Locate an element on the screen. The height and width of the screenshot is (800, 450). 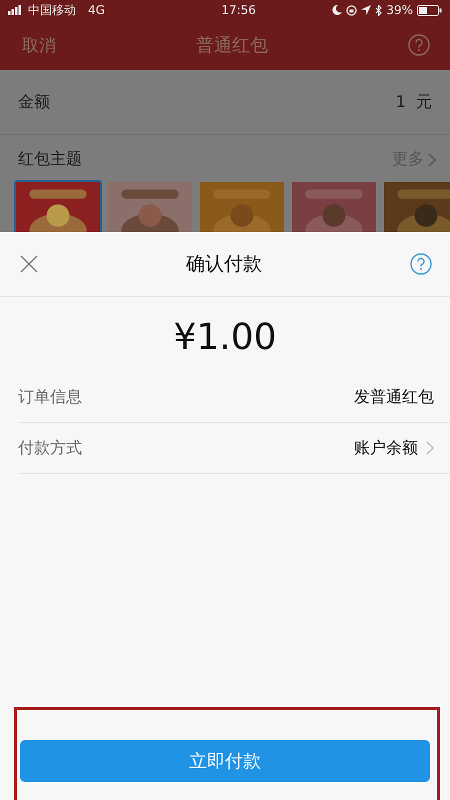
location-icon is located at coordinates (366, 10).